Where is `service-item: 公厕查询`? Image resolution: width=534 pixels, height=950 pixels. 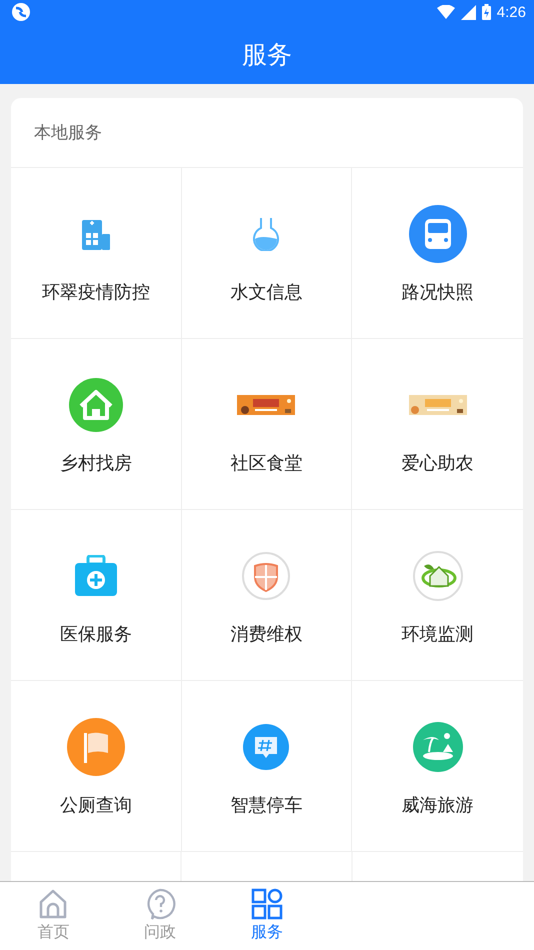 service-item: 公厕查询 is located at coordinates (96, 766).